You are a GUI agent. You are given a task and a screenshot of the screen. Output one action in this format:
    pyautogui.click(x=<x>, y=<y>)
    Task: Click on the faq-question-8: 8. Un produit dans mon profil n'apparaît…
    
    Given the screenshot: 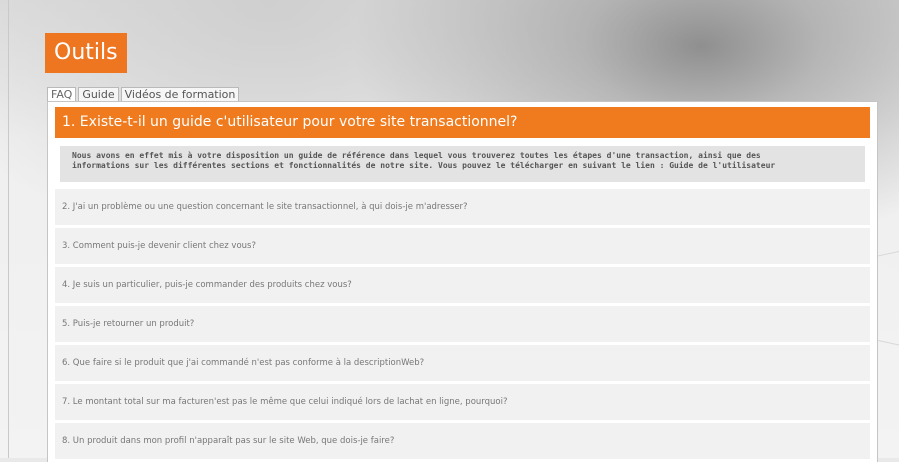 What is the action you would take?
    pyautogui.click(x=462, y=441)
    